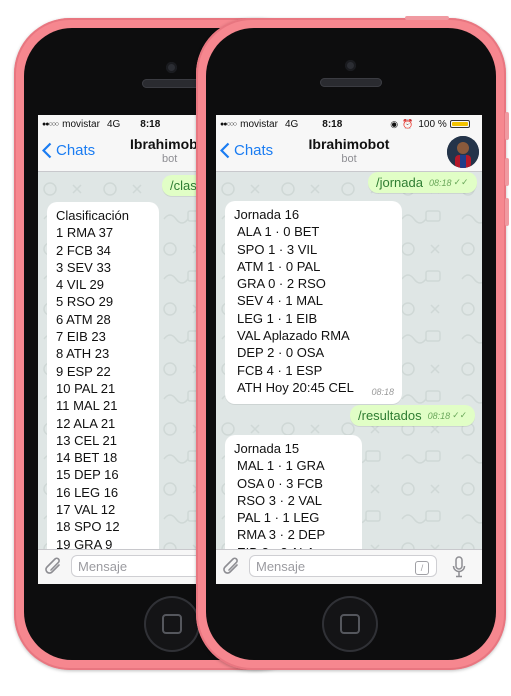 The image size is (511, 696). What do you see at coordinates (349, 124) in the screenshot?
I see `status-bar: ●●○○○ movistar 4G 8:18 ◉ ⏰ 100 %` at bounding box center [349, 124].